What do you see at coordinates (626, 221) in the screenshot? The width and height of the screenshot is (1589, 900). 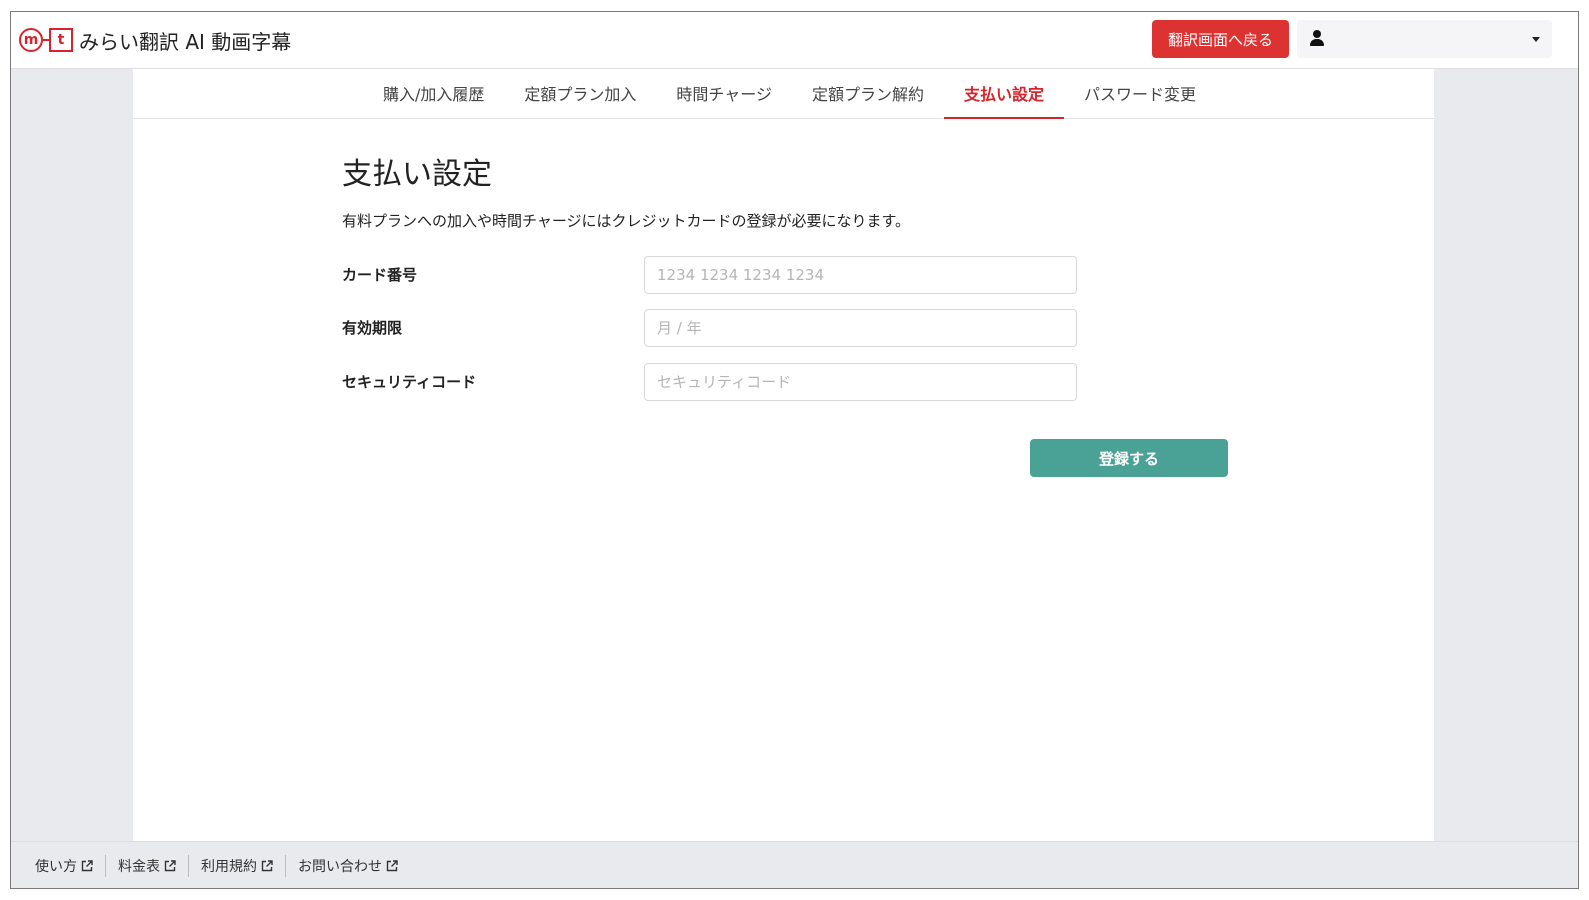 I see `page-description: 有料プランへの加入や時間チャージにはクレジットカードの登録が必要になります。` at bounding box center [626, 221].